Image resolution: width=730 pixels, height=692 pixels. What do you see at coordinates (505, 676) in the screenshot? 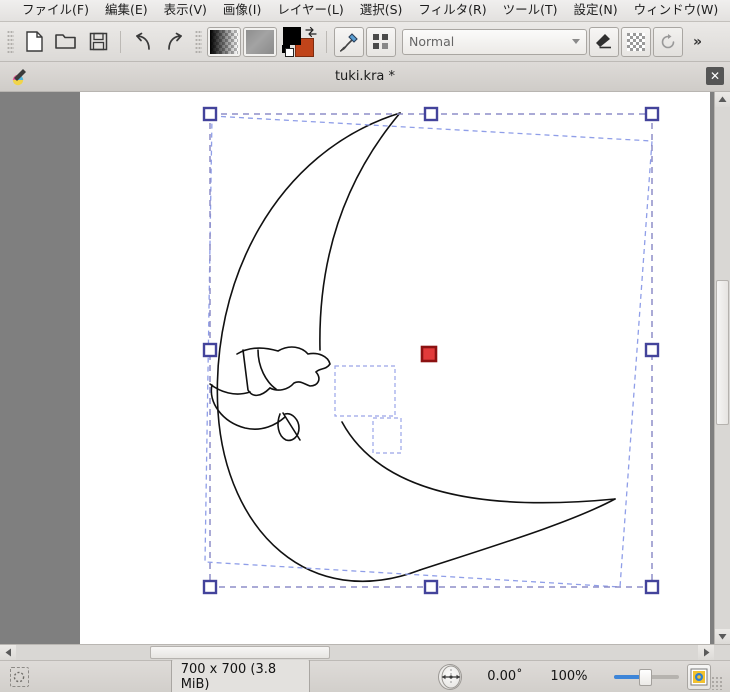
I see `rotation-value-label: 0.00˚` at bounding box center [505, 676].